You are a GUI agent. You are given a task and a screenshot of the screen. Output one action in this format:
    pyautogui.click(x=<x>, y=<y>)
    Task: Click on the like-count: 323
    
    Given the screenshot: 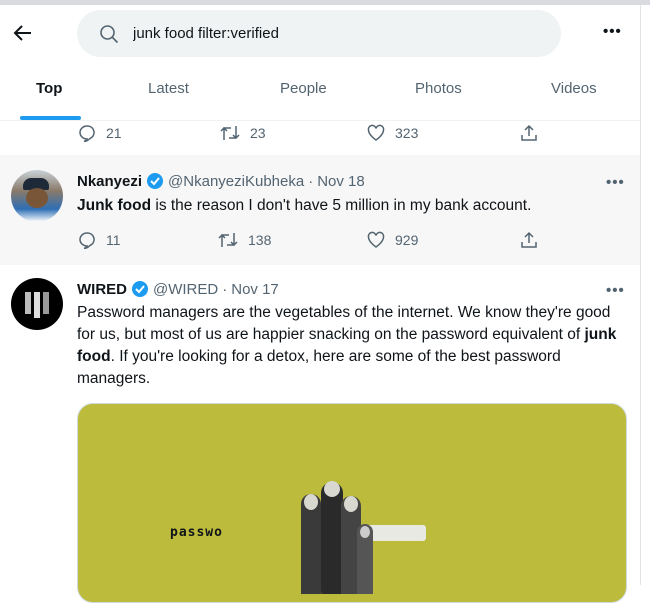 What is the action you would take?
    pyautogui.click(x=407, y=133)
    